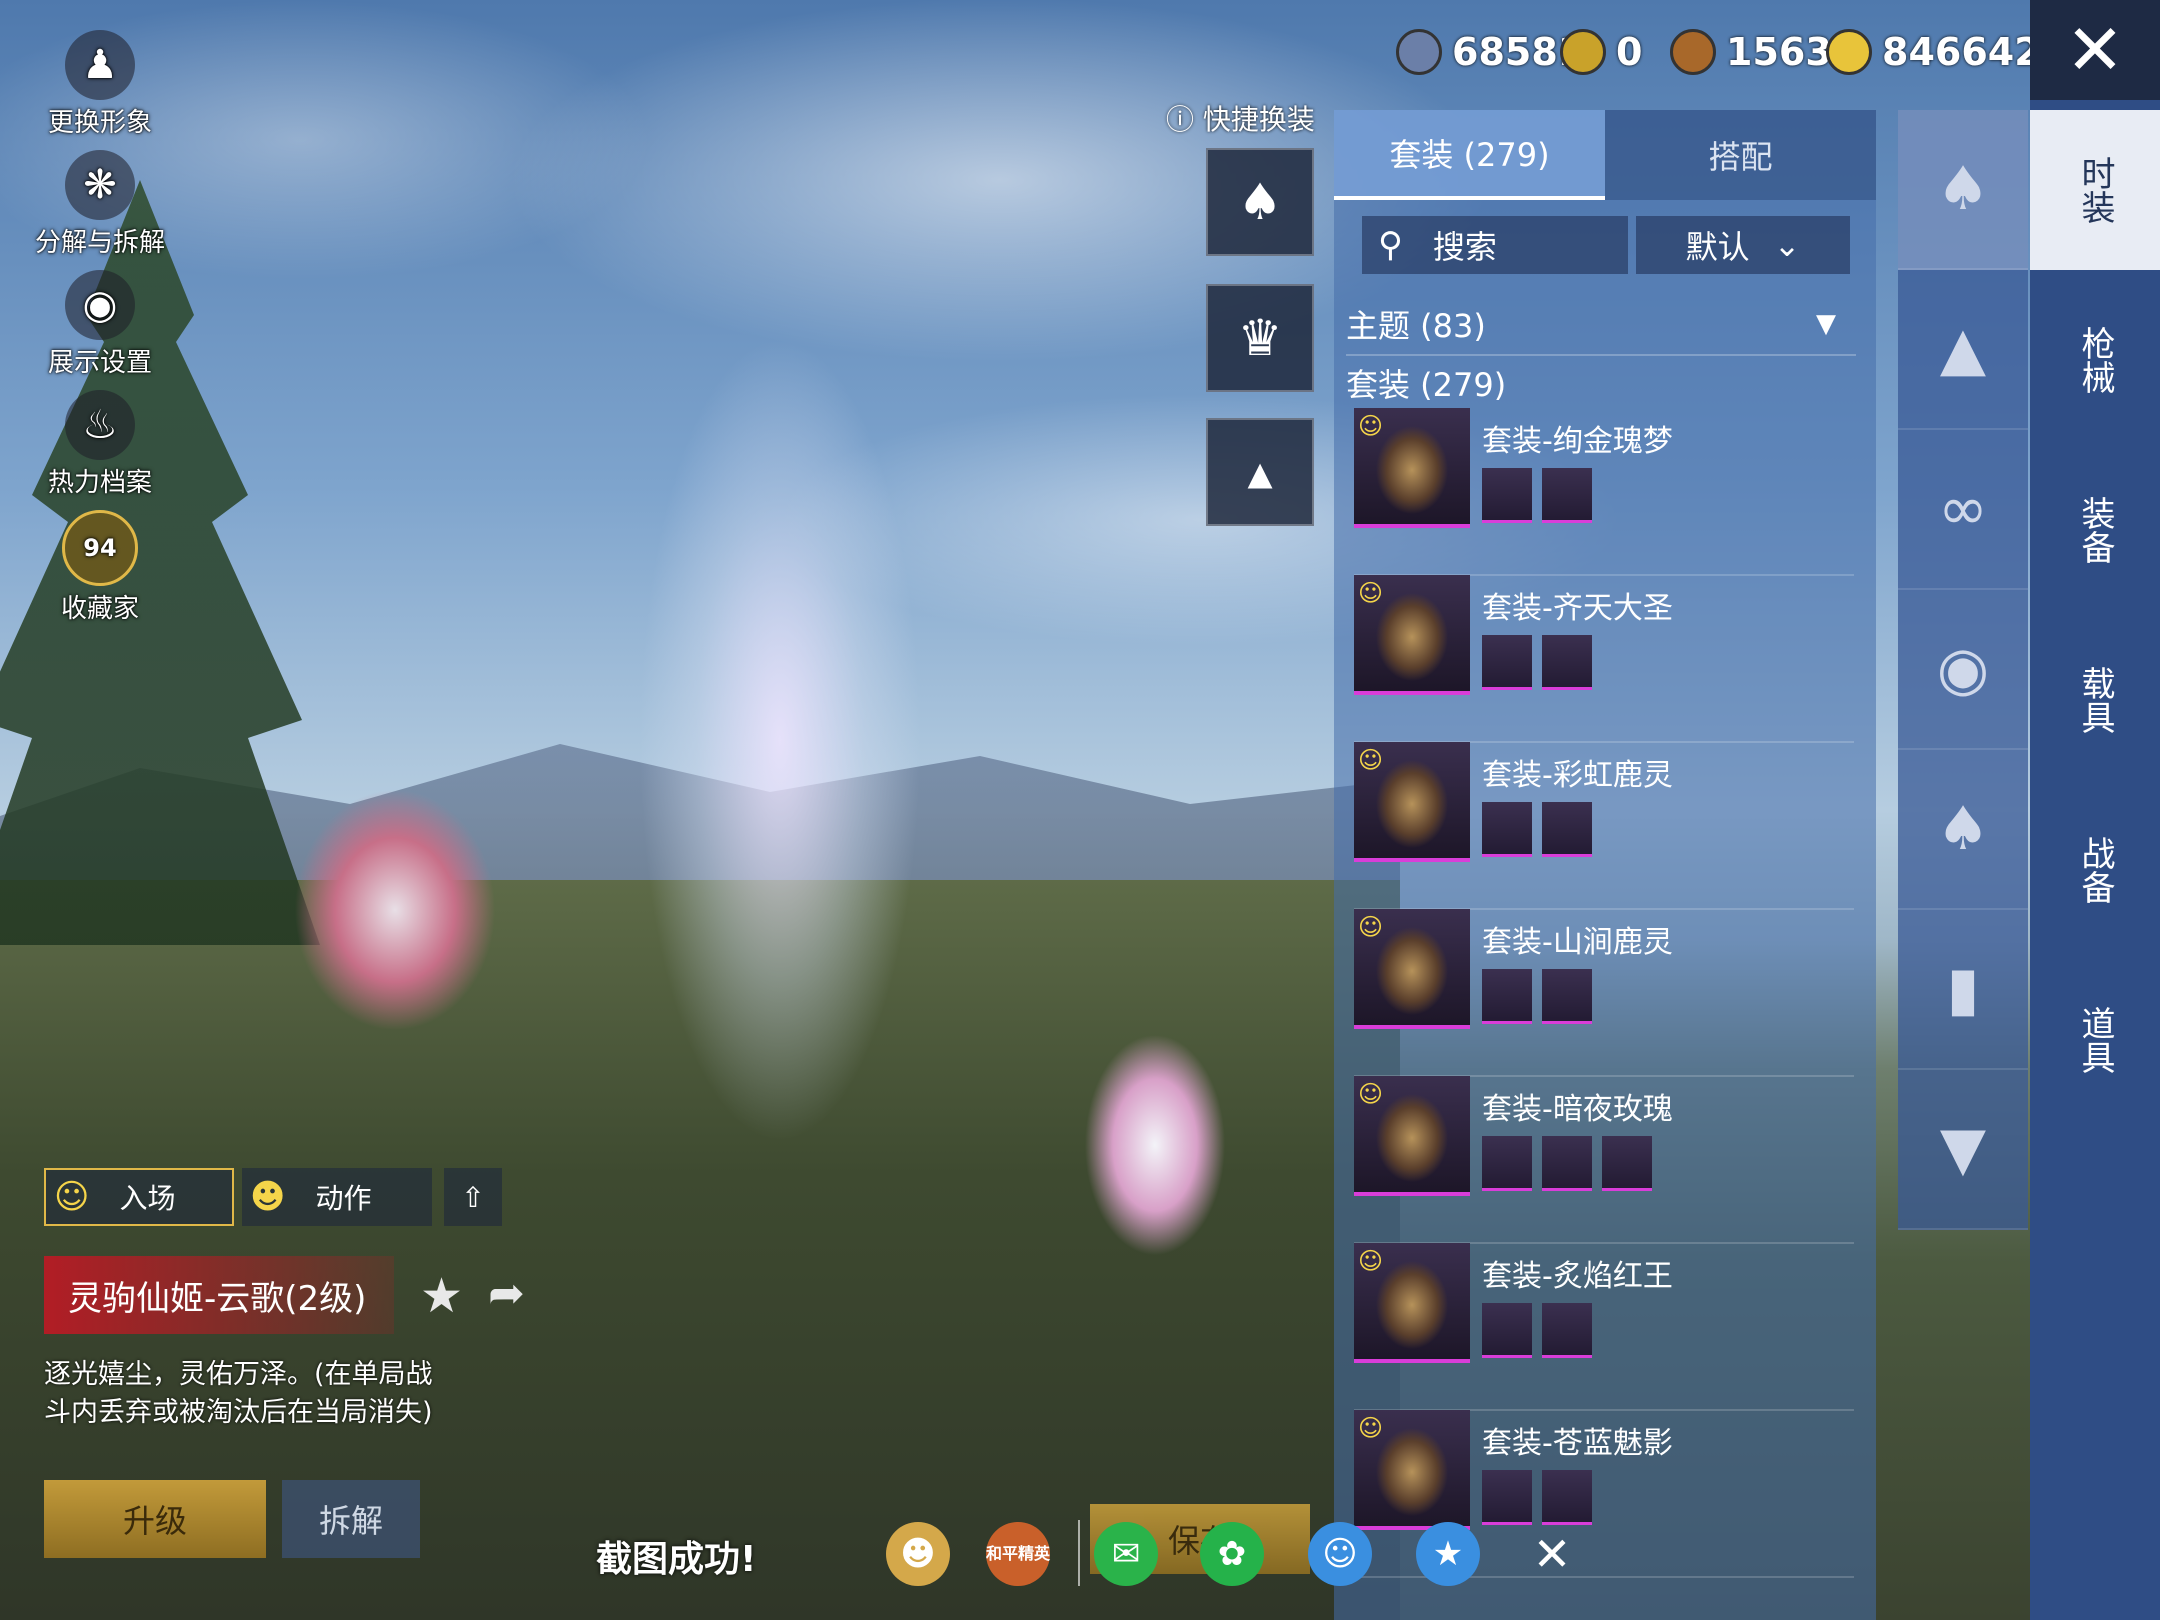 Image resolution: width=2160 pixels, height=1620 pixels. Describe the element at coordinates (473, 1197) in the screenshot. I see `collapse-button: ⇧` at that location.